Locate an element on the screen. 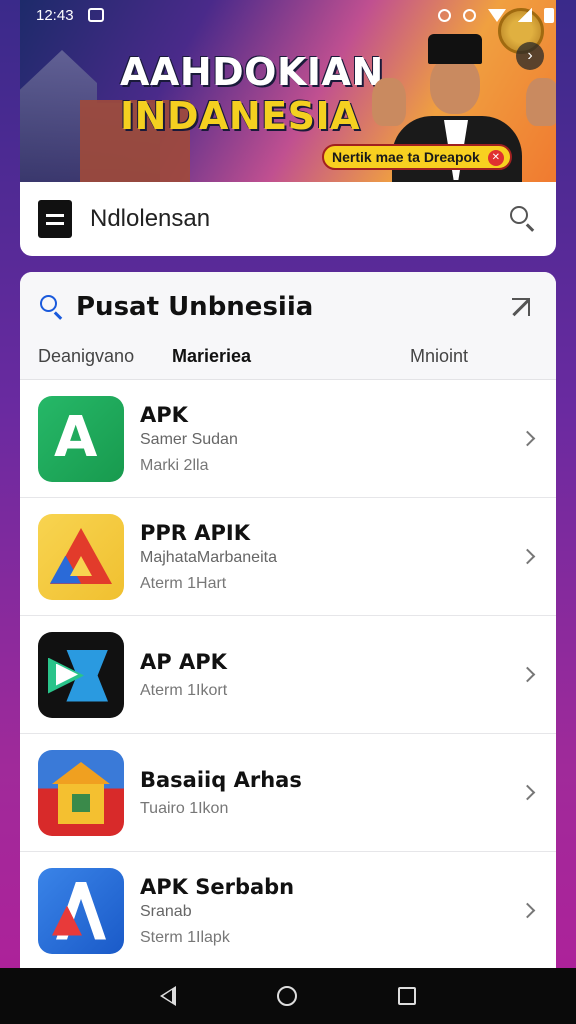 The image size is (576, 1024). banner-title-line2: INDANESIA is located at coordinates (240, 116).